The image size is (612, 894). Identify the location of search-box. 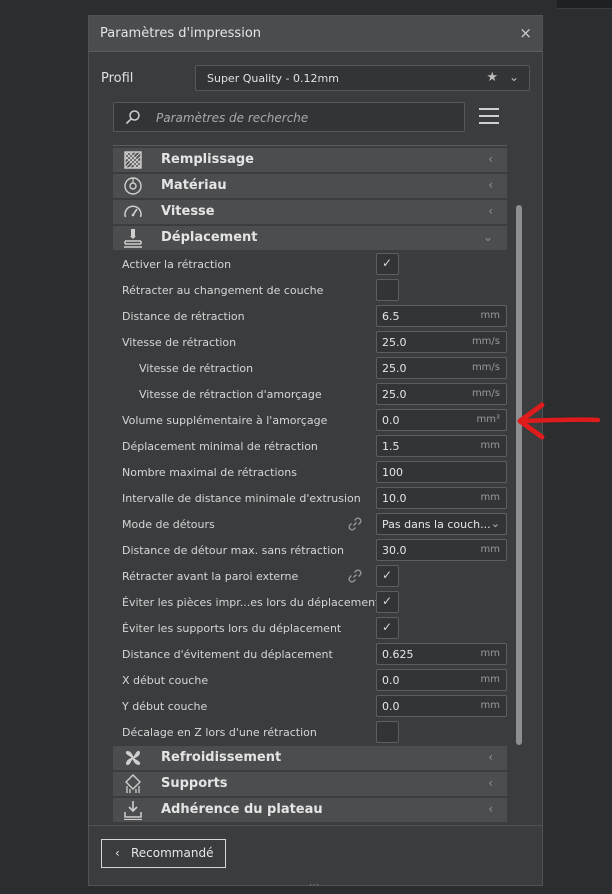
(289, 117).